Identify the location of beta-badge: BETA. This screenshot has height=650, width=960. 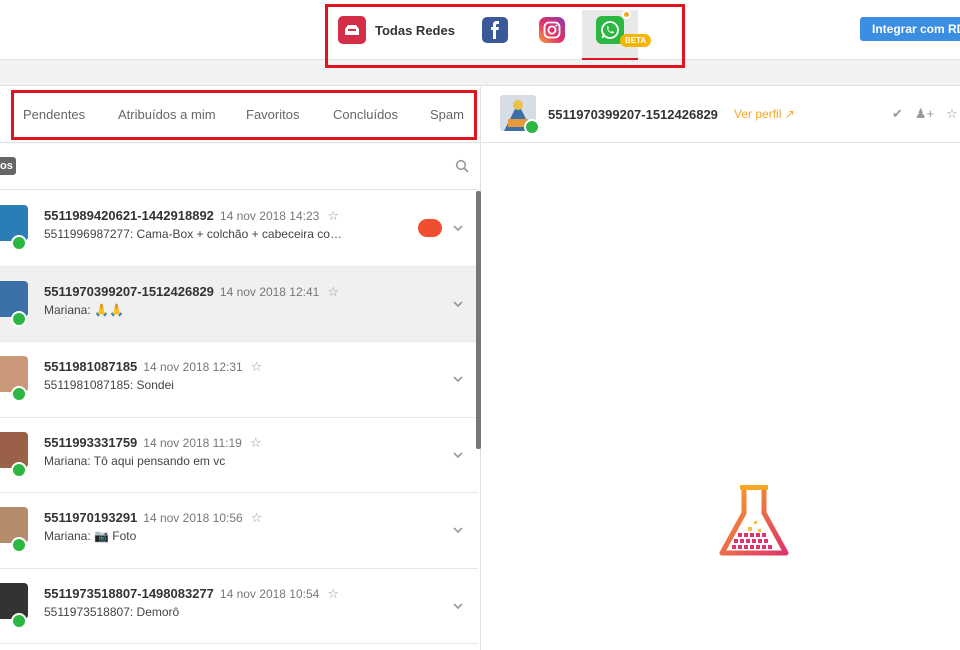
(636, 40).